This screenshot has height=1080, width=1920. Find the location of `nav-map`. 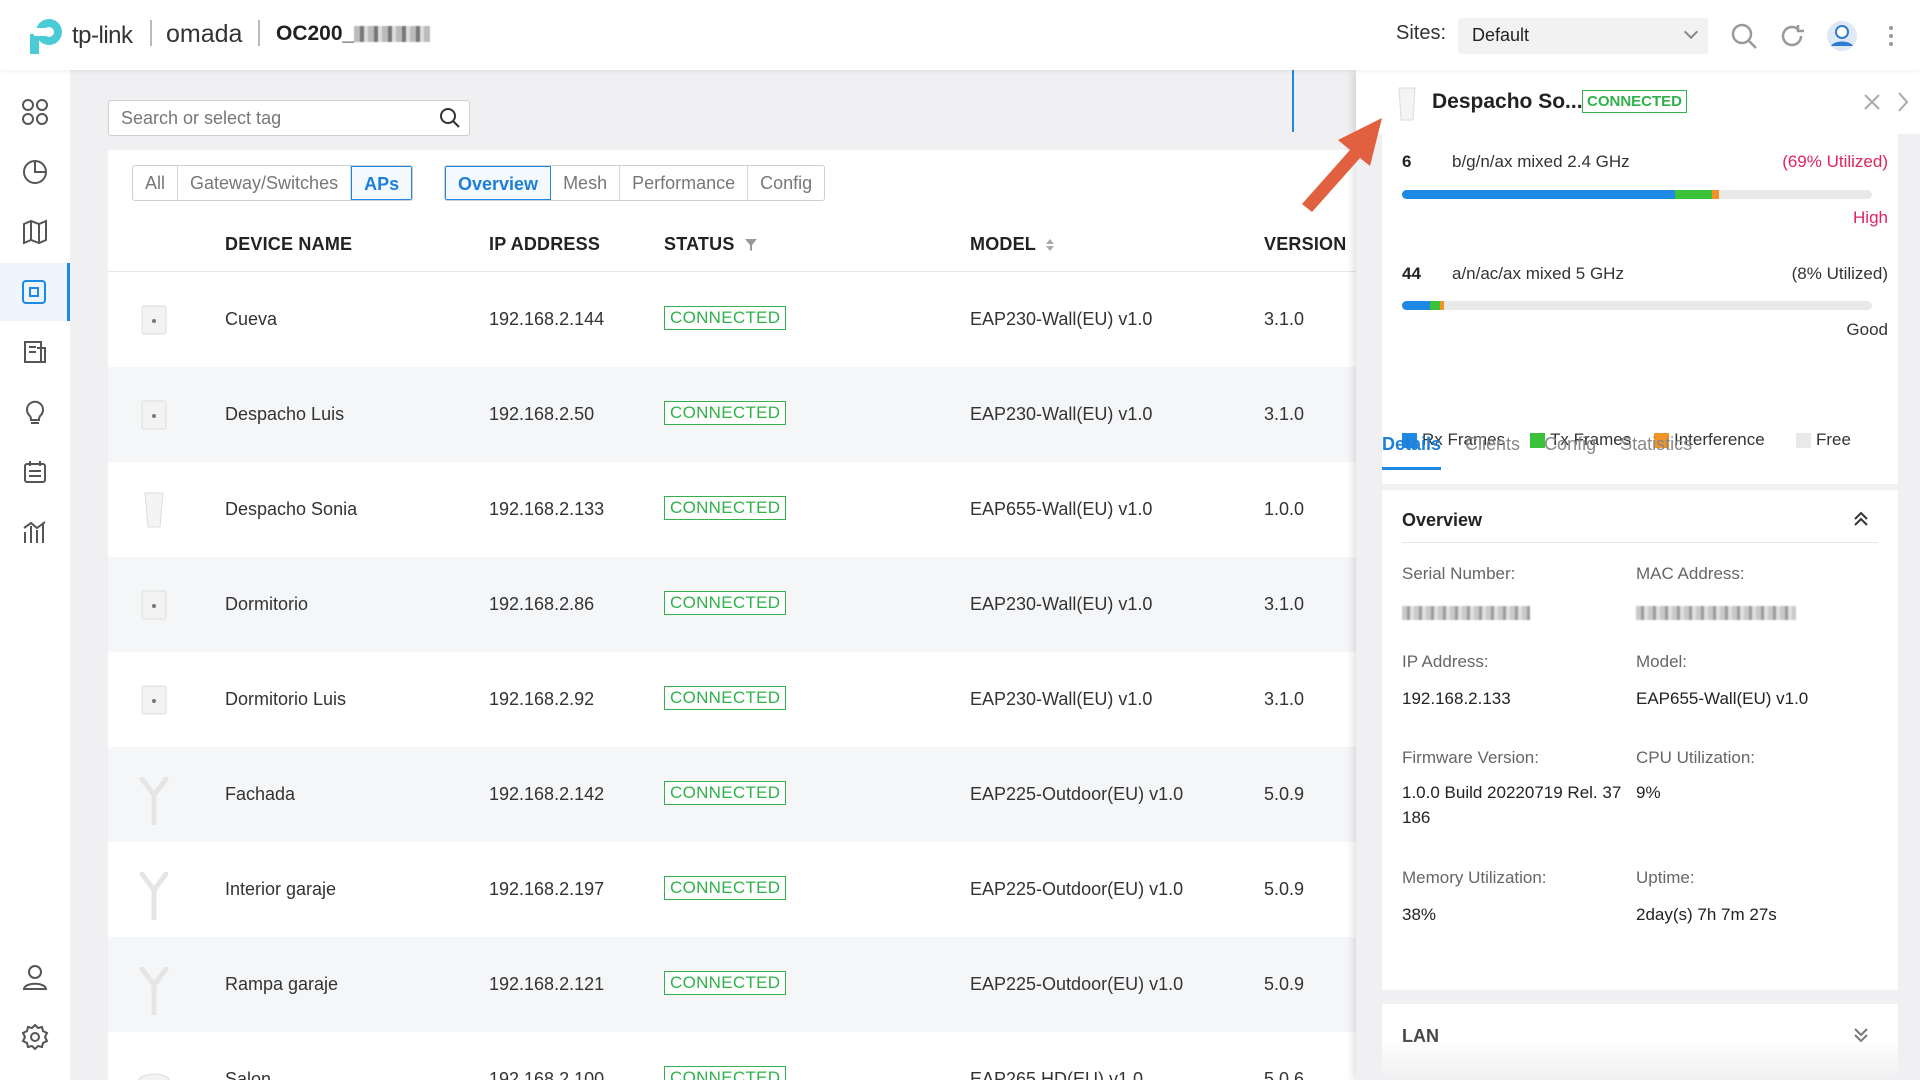

nav-map is located at coordinates (35, 232).